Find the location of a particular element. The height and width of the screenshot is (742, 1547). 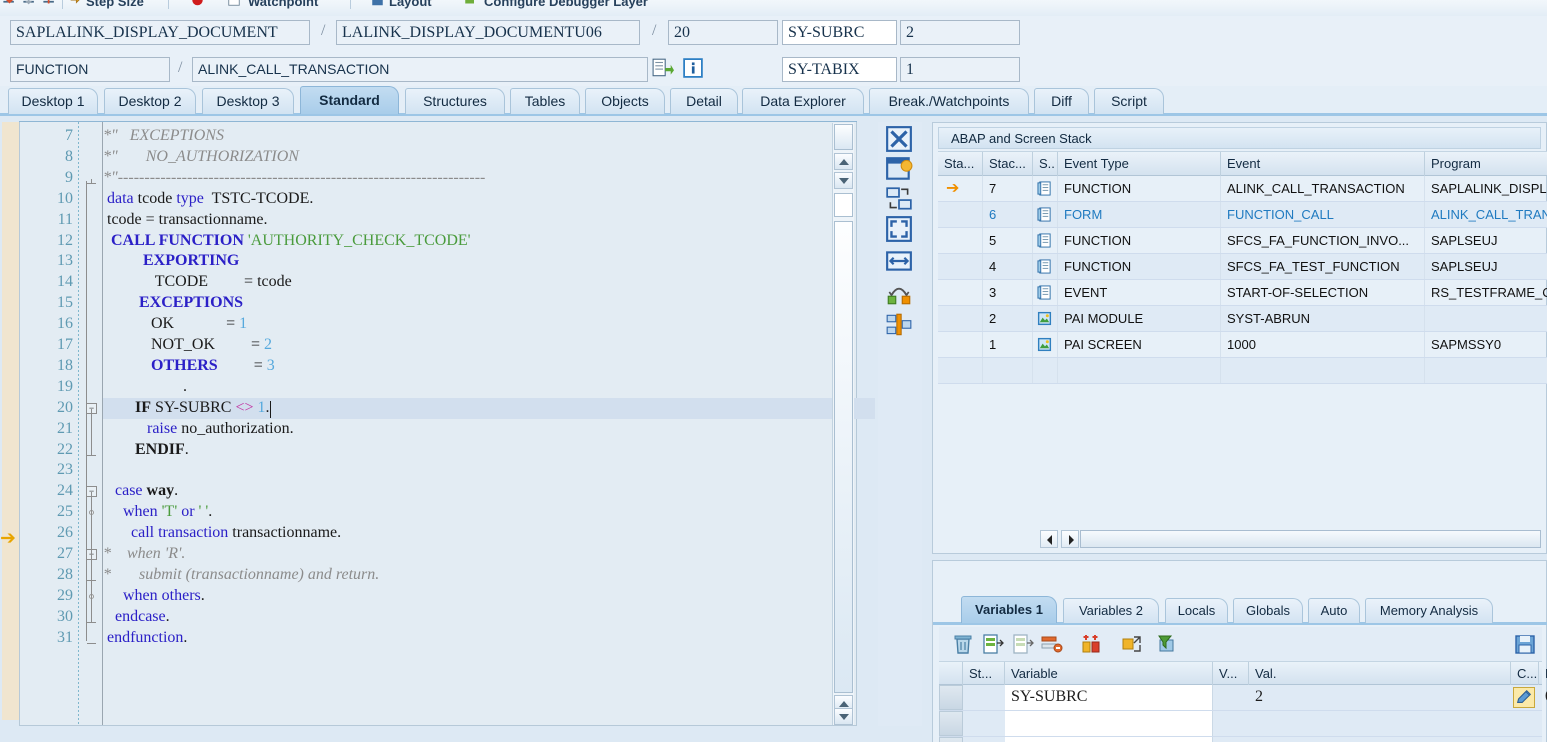

configure-debugger-layer-label: Configure Debugger Layer is located at coordinates (566, 4).